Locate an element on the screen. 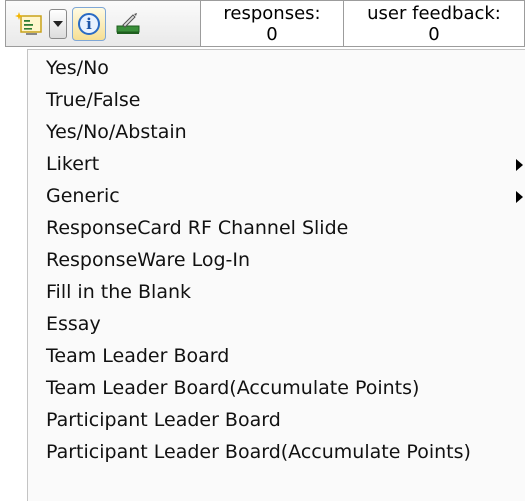 The image size is (525, 501). menu-item-label: Essay is located at coordinates (73, 324).